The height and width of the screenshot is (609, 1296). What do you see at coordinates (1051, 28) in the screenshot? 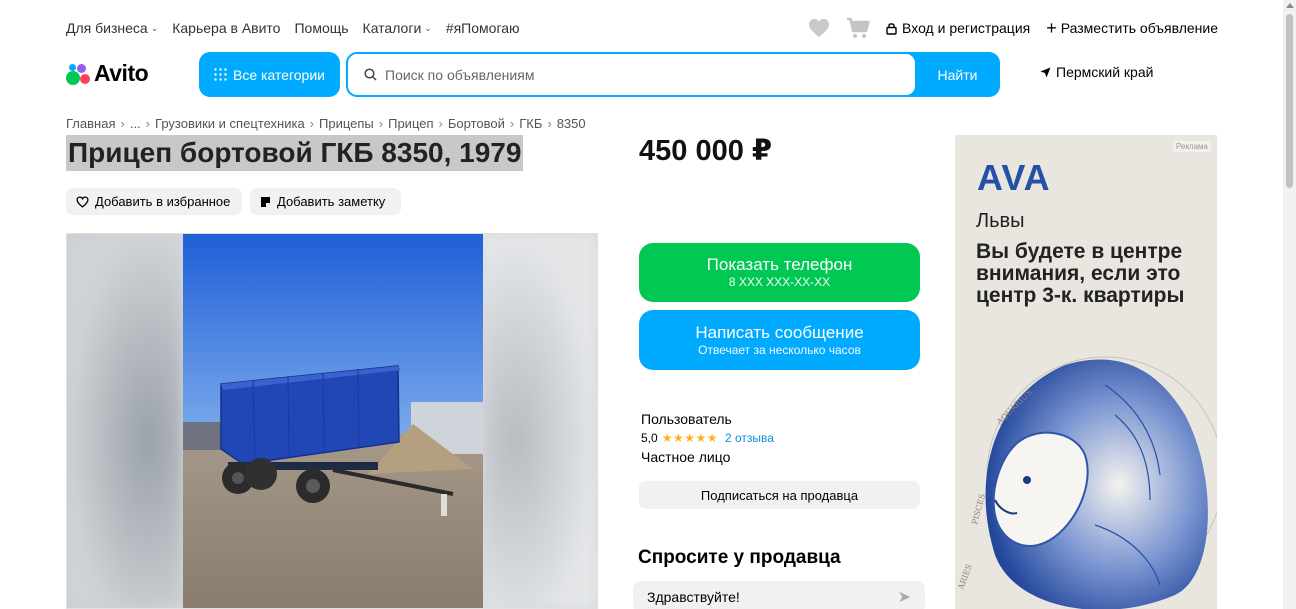
I see `plus-icon: +` at bounding box center [1051, 28].